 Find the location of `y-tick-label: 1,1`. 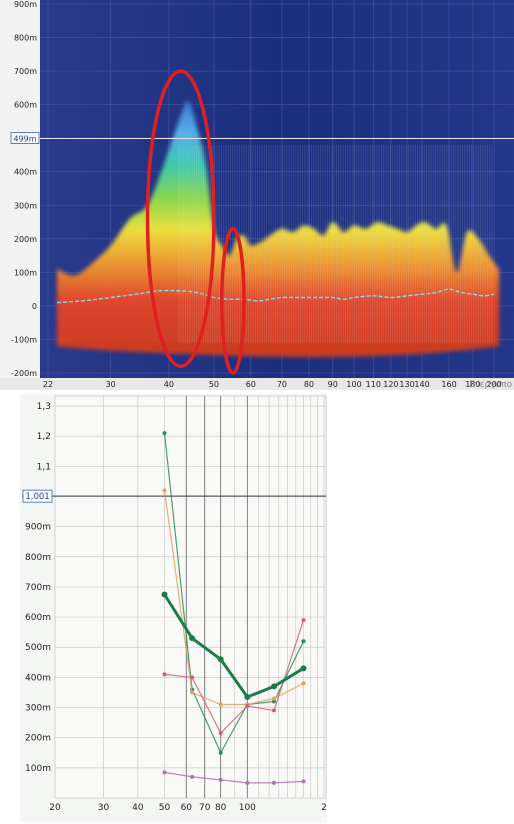

y-tick-label: 1,1 is located at coordinates (44, 467).